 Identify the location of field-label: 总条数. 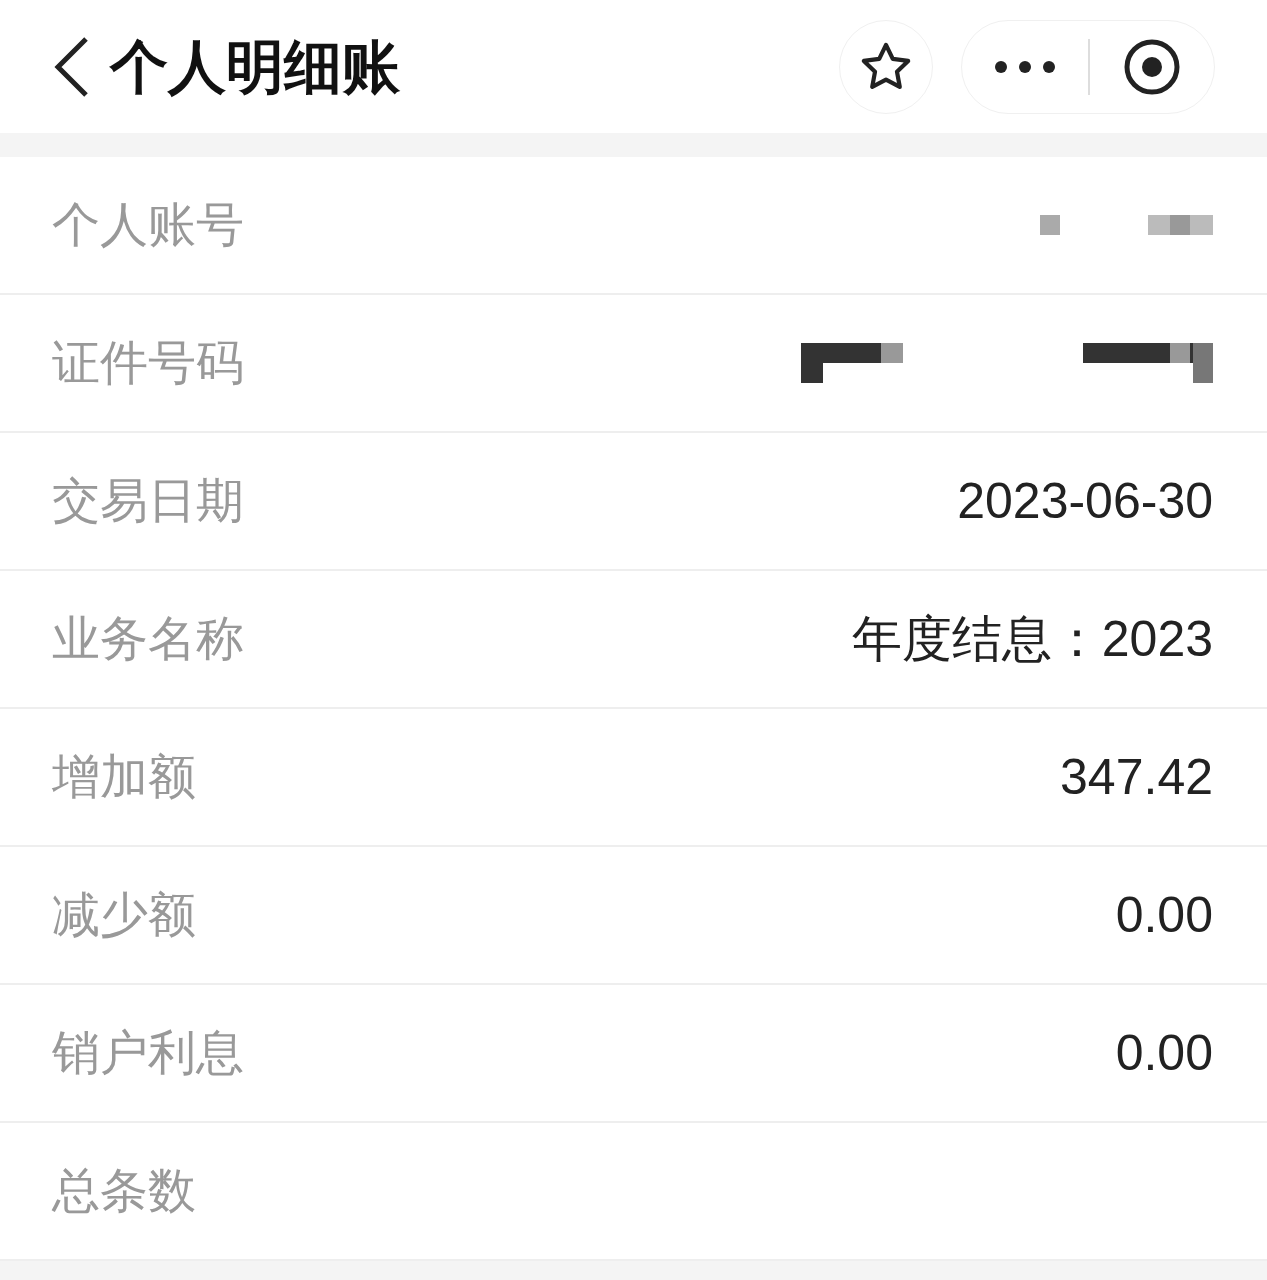
(124, 1191).